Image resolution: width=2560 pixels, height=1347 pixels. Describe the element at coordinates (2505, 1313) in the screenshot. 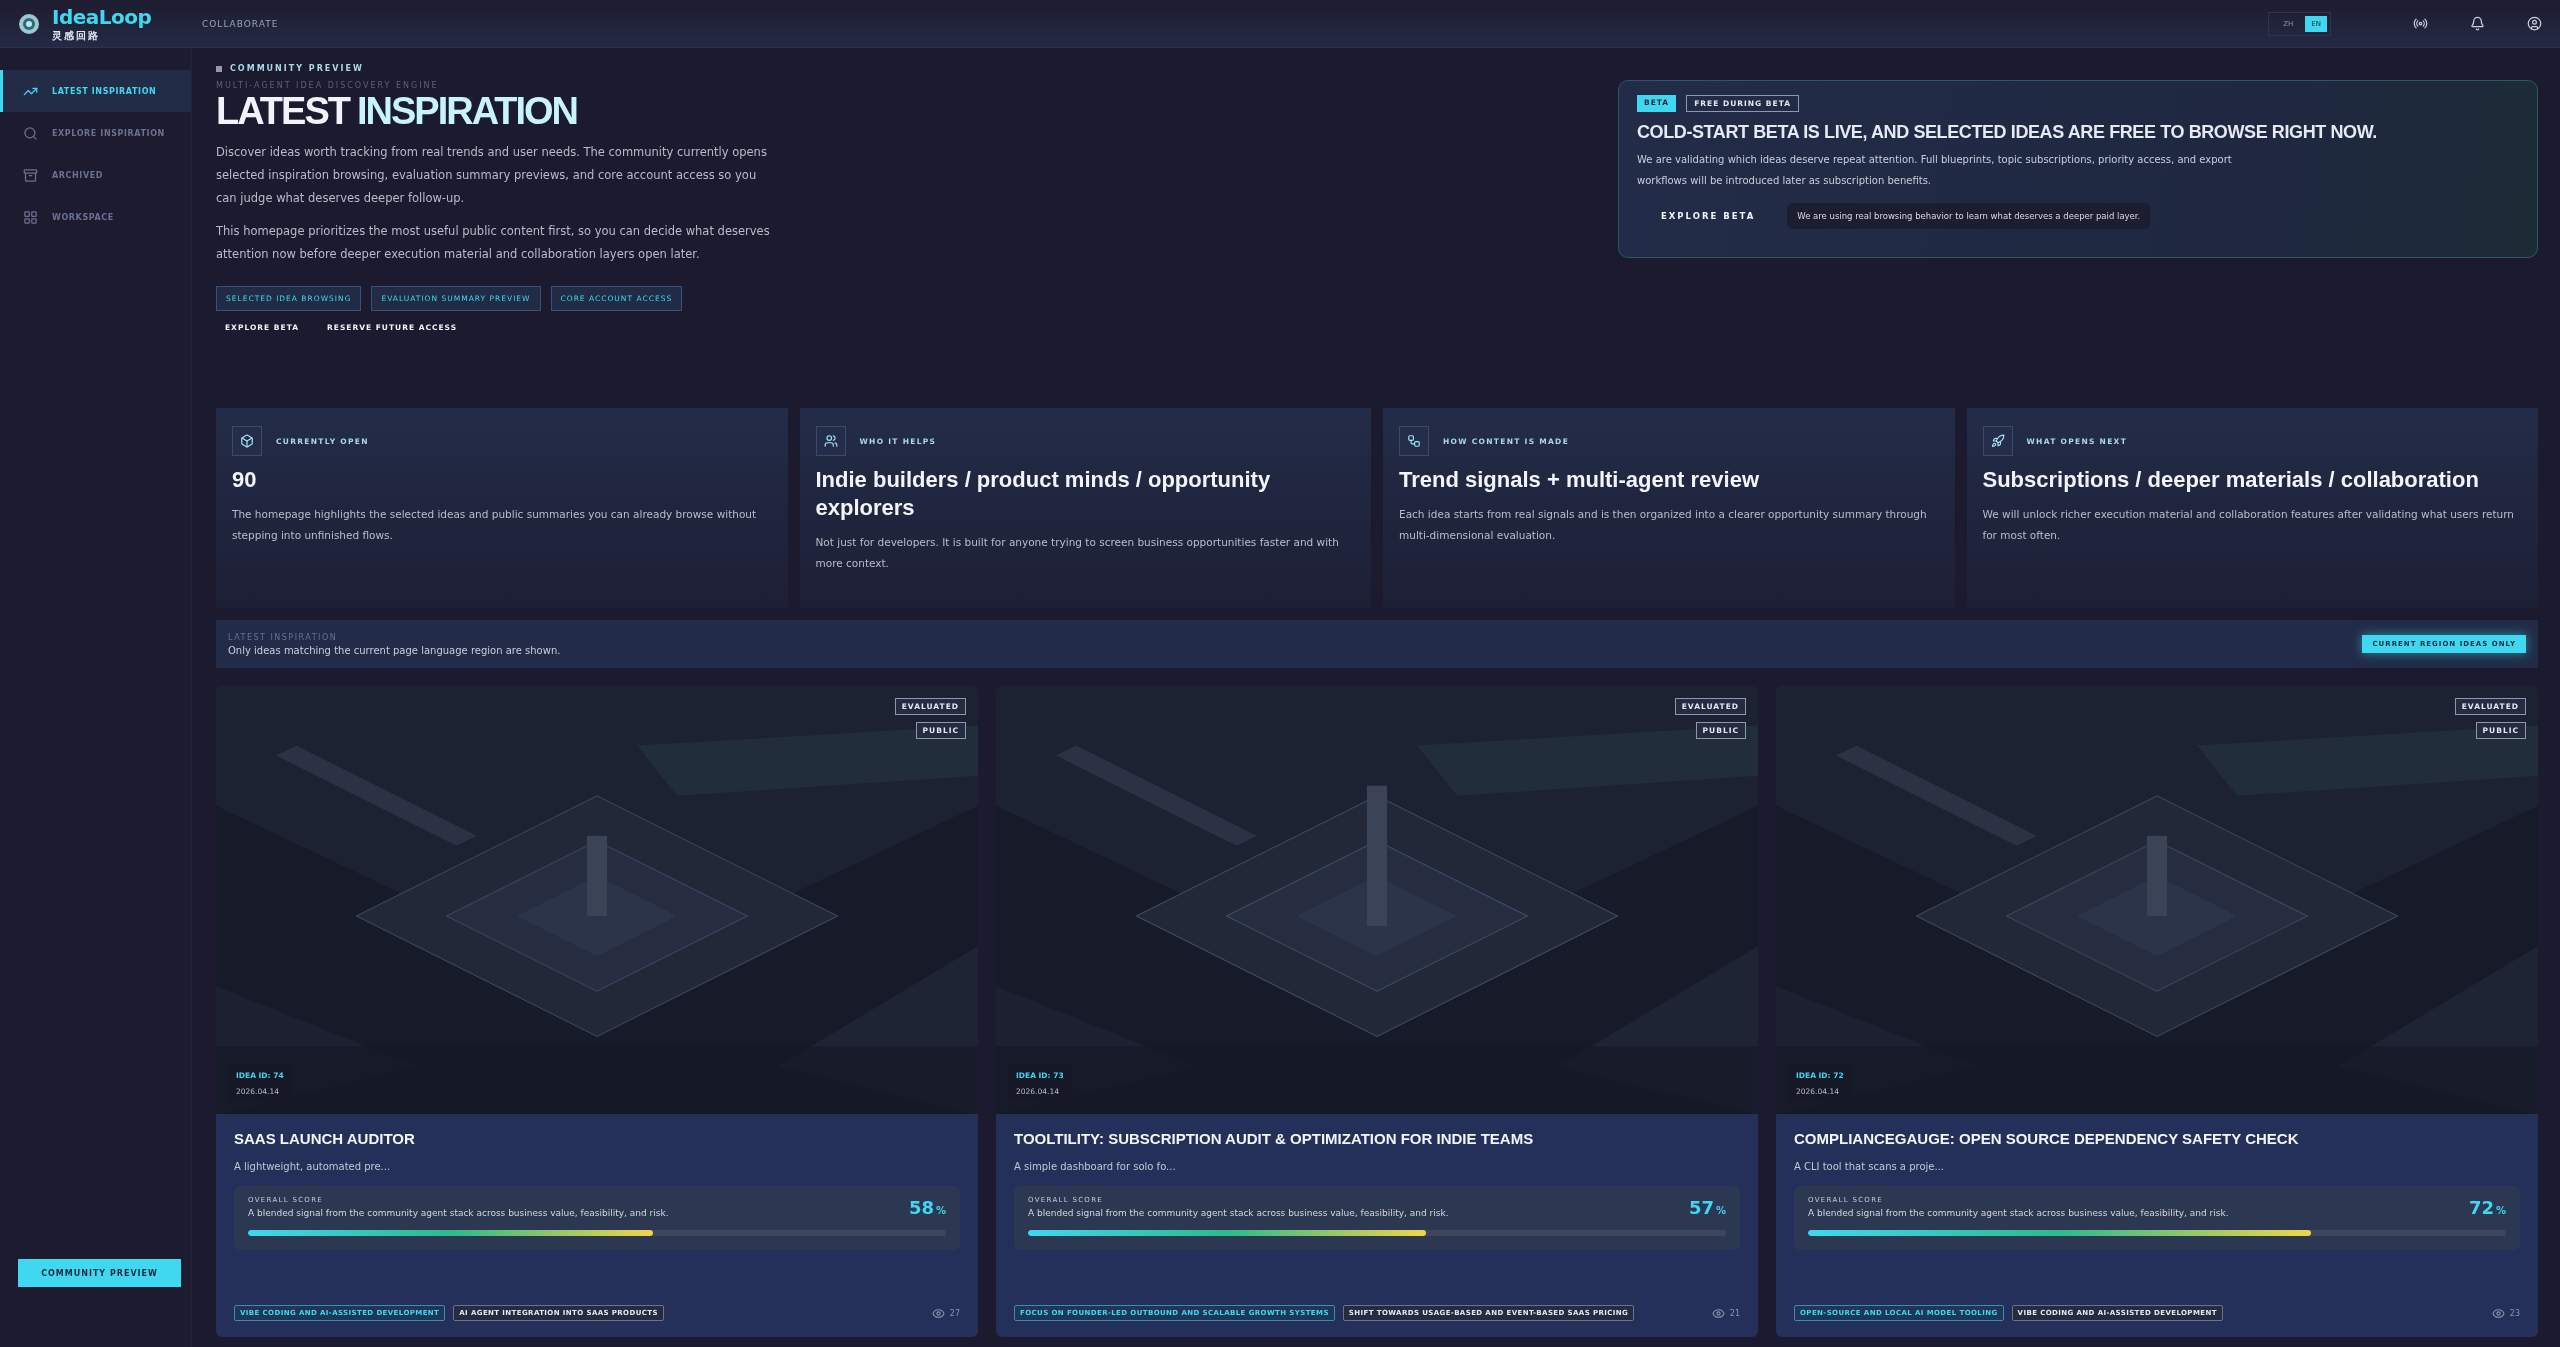

I see `view-count: 23` at that location.